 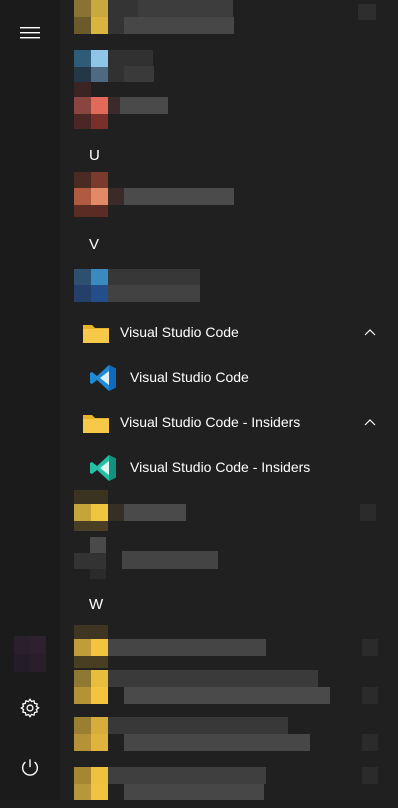 What do you see at coordinates (189, 377) in the screenshot?
I see `app-label: Visual Studio Code` at bounding box center [189, 377].